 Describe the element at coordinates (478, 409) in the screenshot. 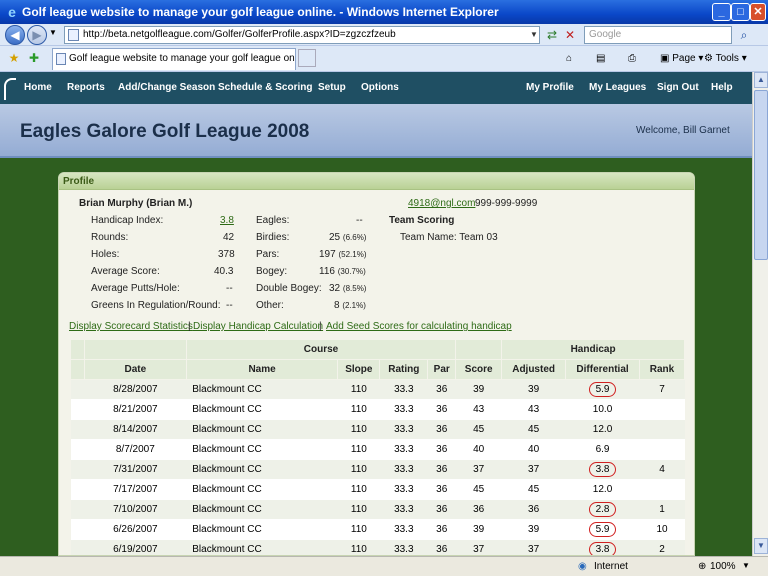

I see `cell-score: 43` at that location.